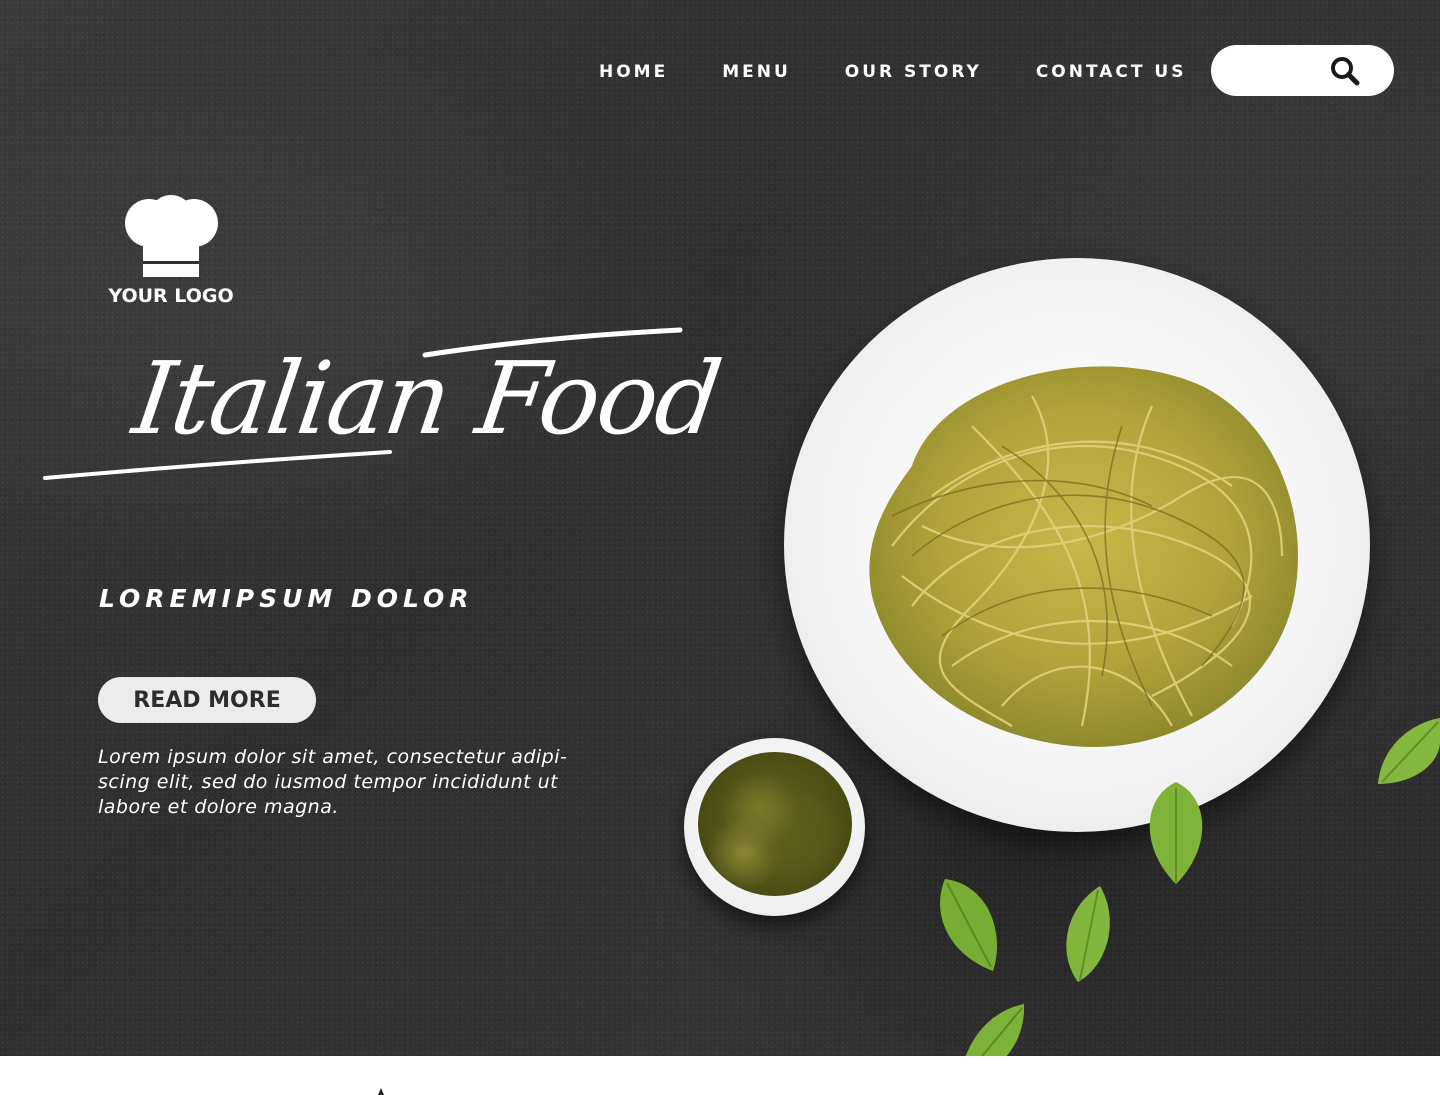 The image size is (1440, 1095). Describe the element at coordinates (286, 598) in the screenshot. I see `hero-subtitle: LOREMIPSUM DOLOR` at that location.